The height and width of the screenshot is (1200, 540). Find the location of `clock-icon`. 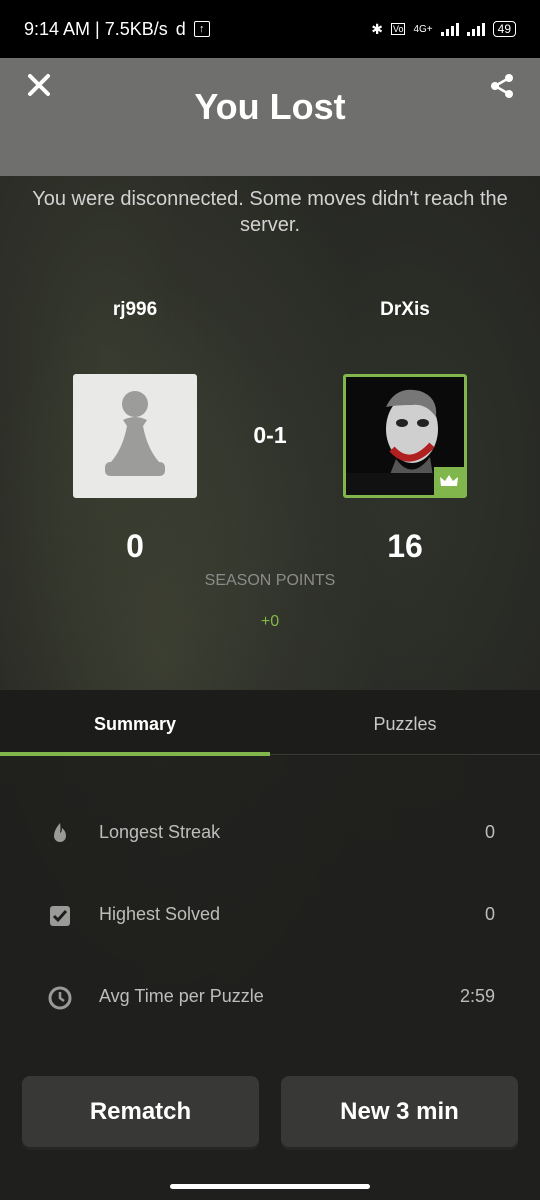

clock-icon is located at coordinates (60, 998).